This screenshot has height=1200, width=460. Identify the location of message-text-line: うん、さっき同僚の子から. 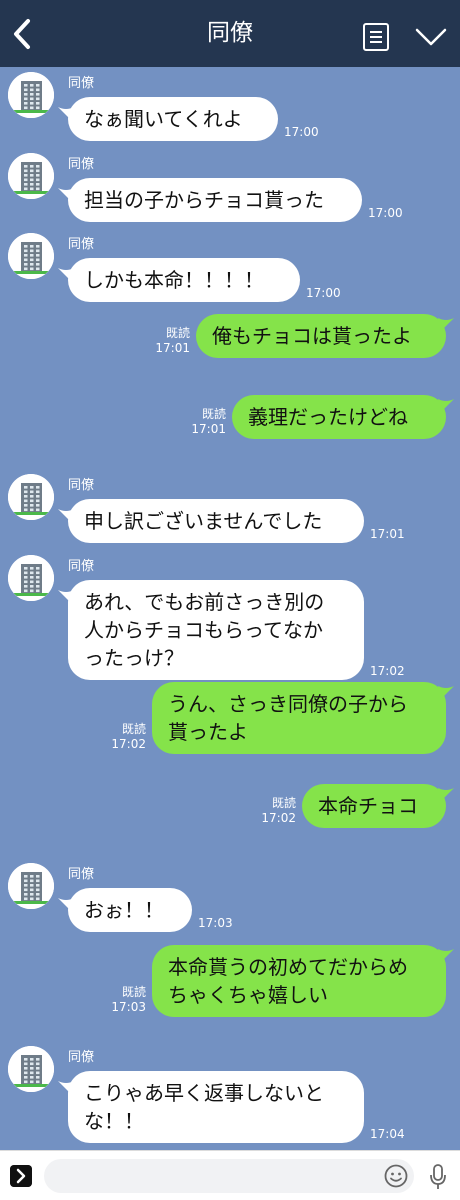
(288, 704).